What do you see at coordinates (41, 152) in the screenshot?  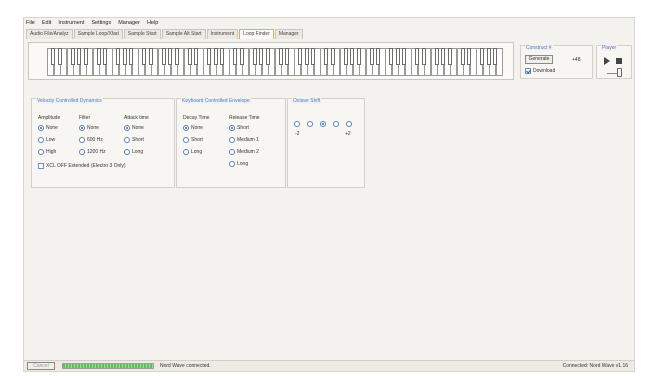 I see `amplitude-high-radio` at bounding box center [41, 152].